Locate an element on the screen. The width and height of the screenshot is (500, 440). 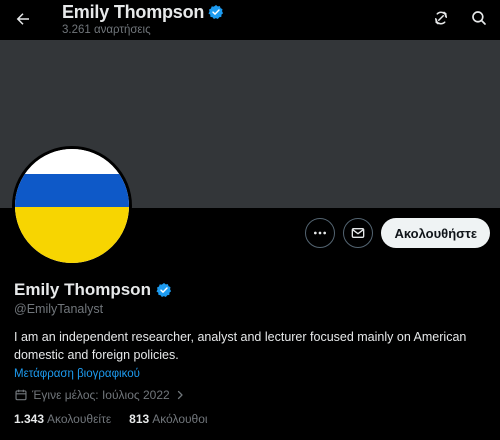
joined-date: Έγινε μέλος: Ιούλιος 2022 is located at coordinates (254, 395).